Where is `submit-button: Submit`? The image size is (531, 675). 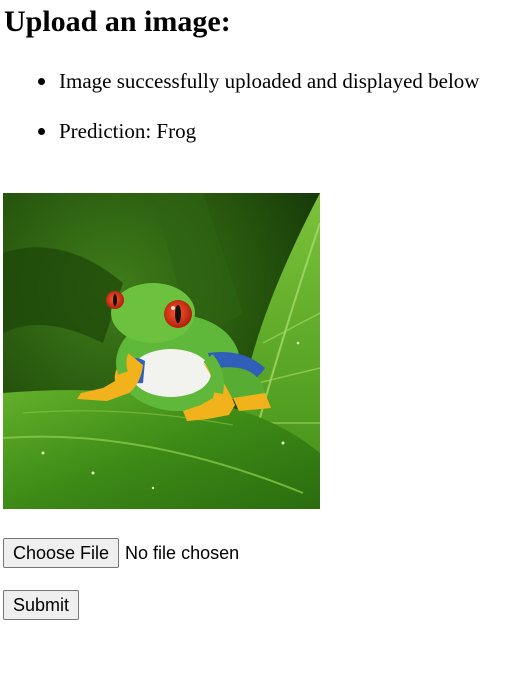 submit-button: Submit is located at coordinates (41, 605).